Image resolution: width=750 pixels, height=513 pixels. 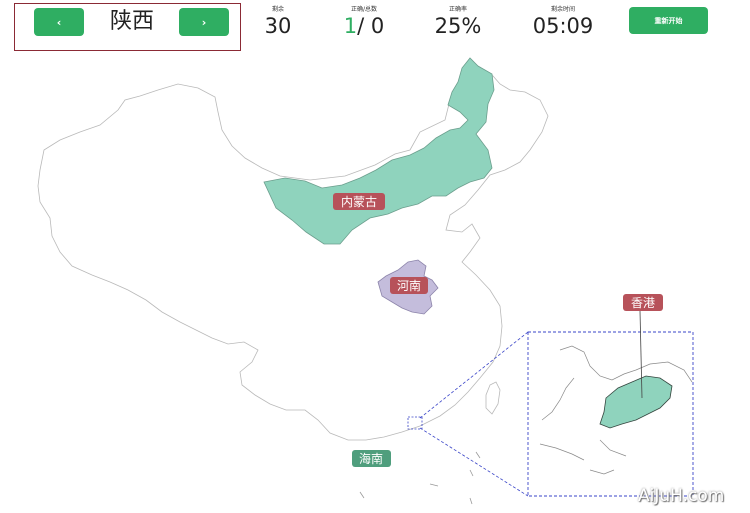 What do you see at coordinates (457, 9) in the screenshot?
I see `stat-accuracy-label: 正确率` at bounding box center [457, 9].